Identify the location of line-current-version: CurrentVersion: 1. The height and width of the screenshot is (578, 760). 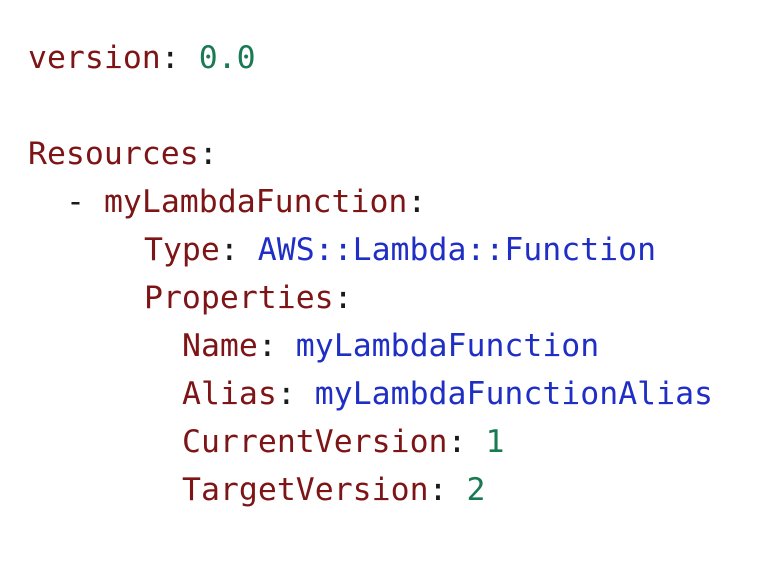
(343, 442).